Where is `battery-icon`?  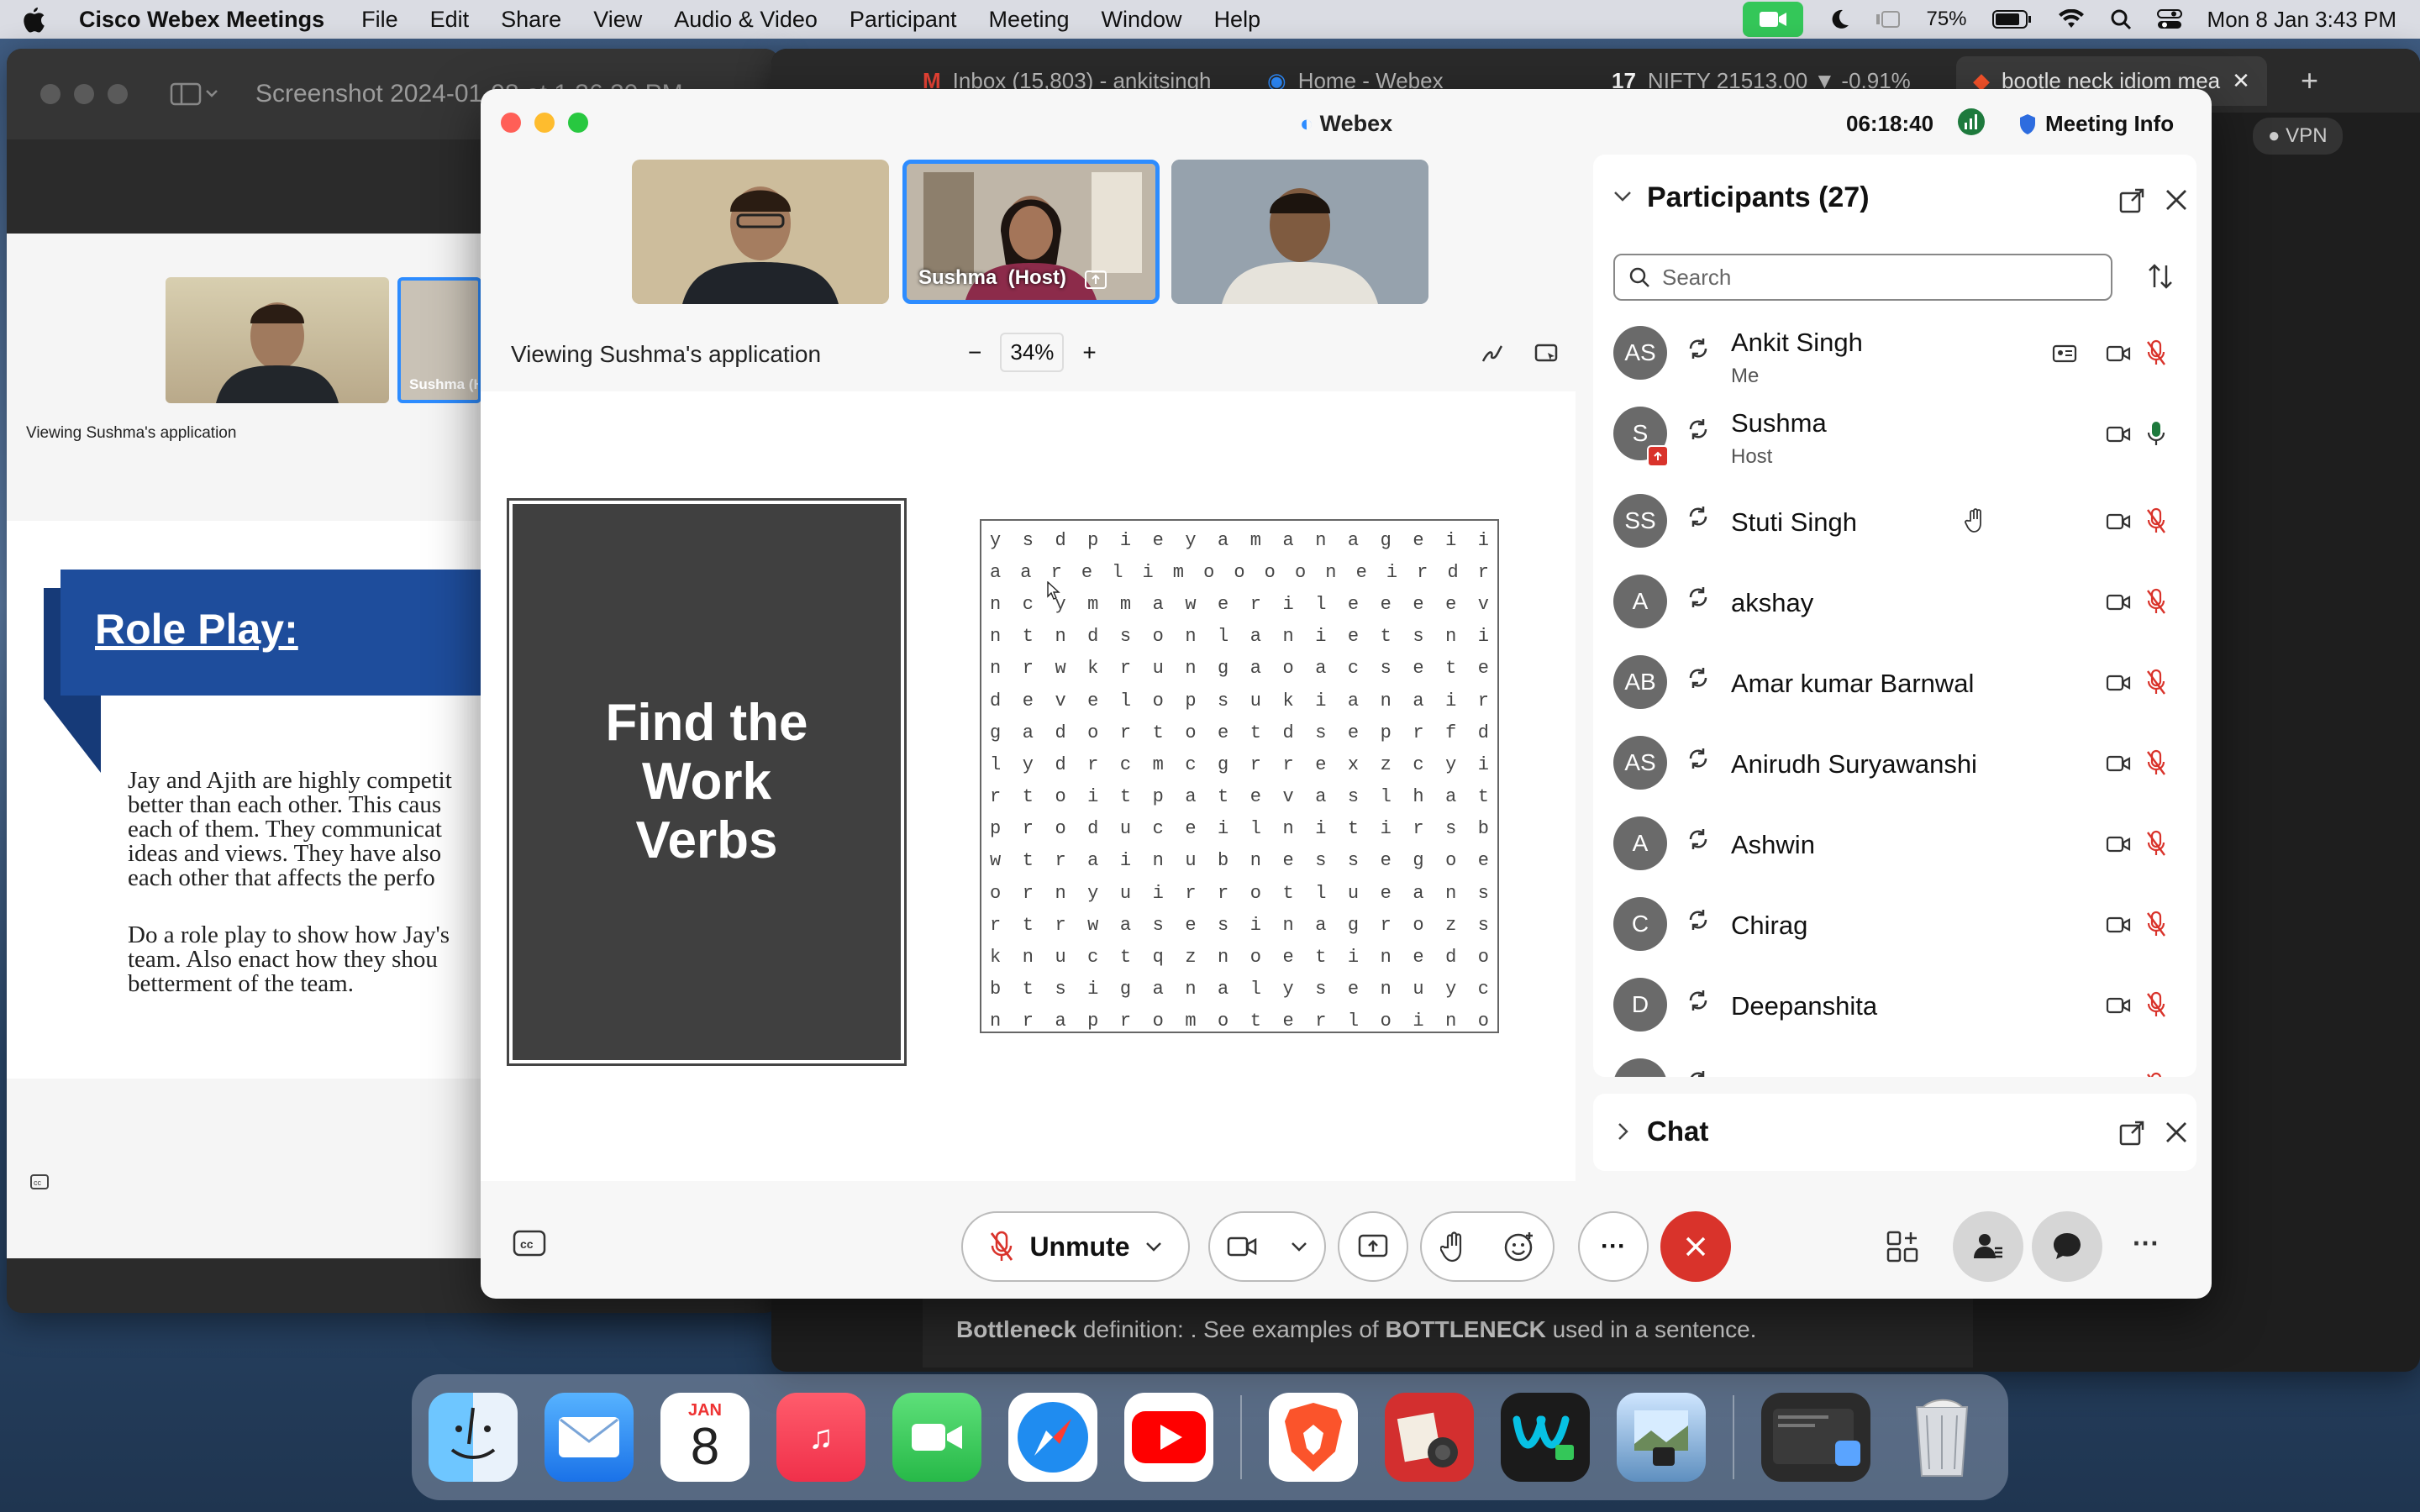 battery-icon is located at coordinates (2012, 19).